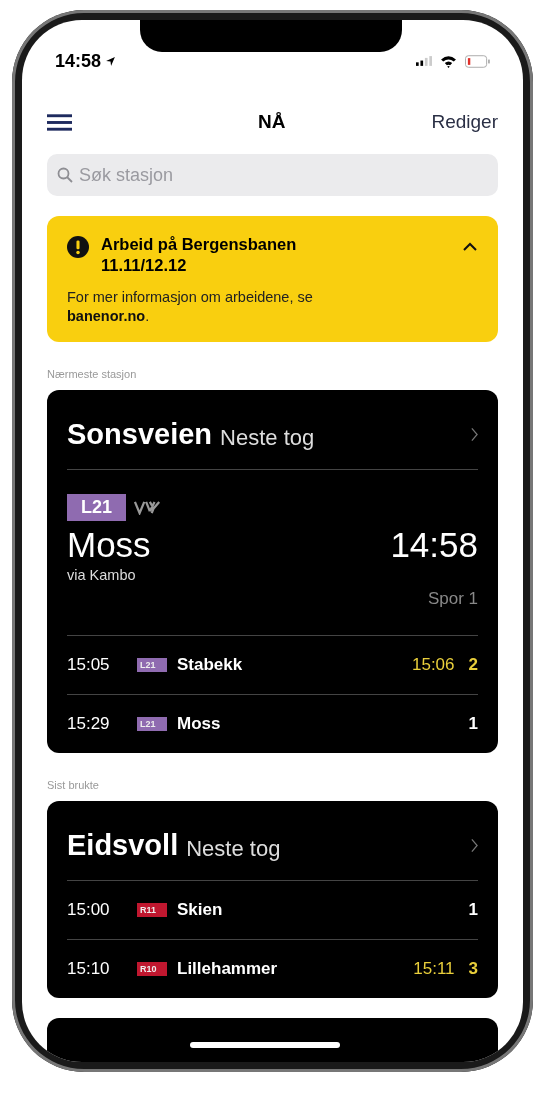 The image size is (545, 1102). I want to click on line-badge: R10, so click(152, 969).